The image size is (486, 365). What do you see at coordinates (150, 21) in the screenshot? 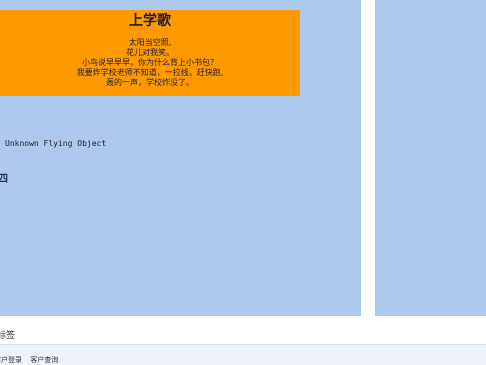
I see `poem-title: 上学歌` at bounding box center [150, 21].